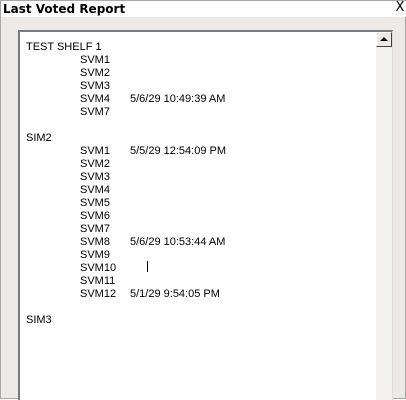 Image resolution: width=406 pixels, height=400 pixels. I want to click on report-row: SVM9, so click(200, 255).